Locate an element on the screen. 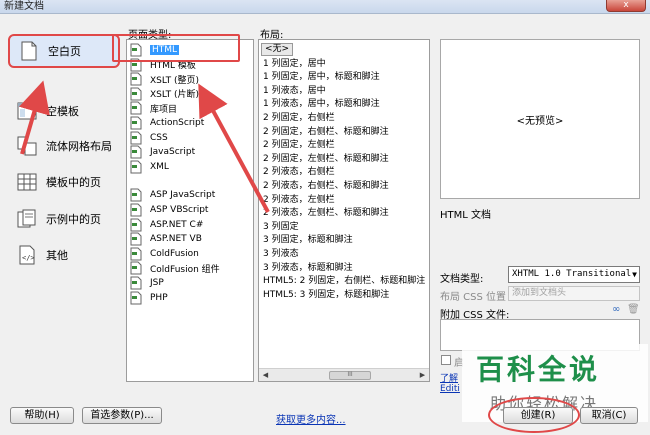 Image resolution: width=650 pixels, height=435 pixels. layout-item: 2 列固定，左侧栏、标题和脚注 is located at coordinates (326, 159).